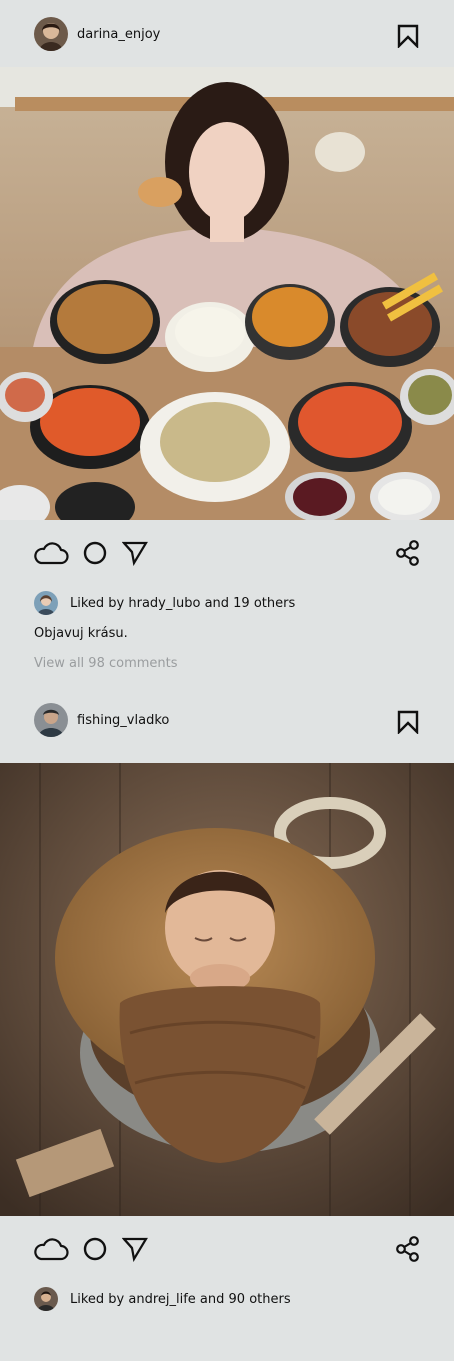 This screenshot has height=1361, width=454. I want to click on post-caption: Objavuj krásu., so click(227, 634).